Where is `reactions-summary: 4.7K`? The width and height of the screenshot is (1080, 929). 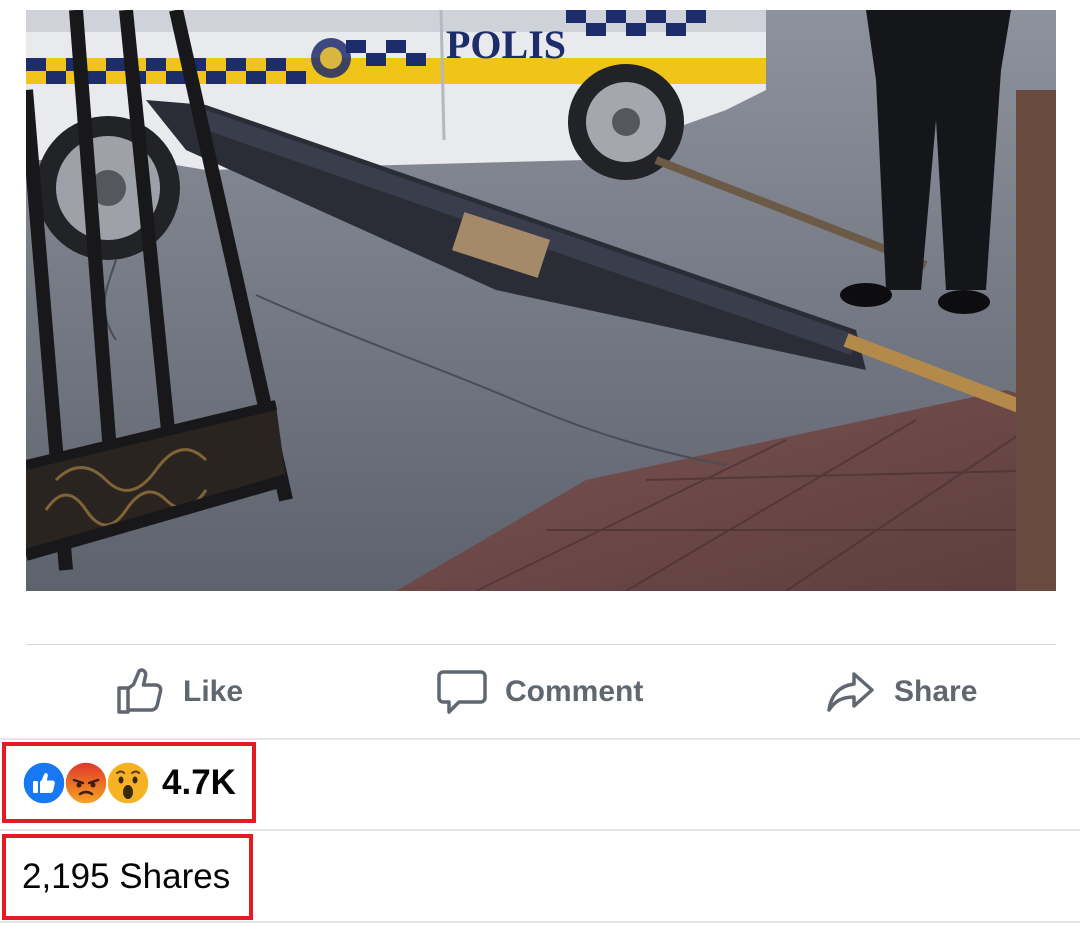
reactions-summary: 4.7K is located at coordinates (129, 782).